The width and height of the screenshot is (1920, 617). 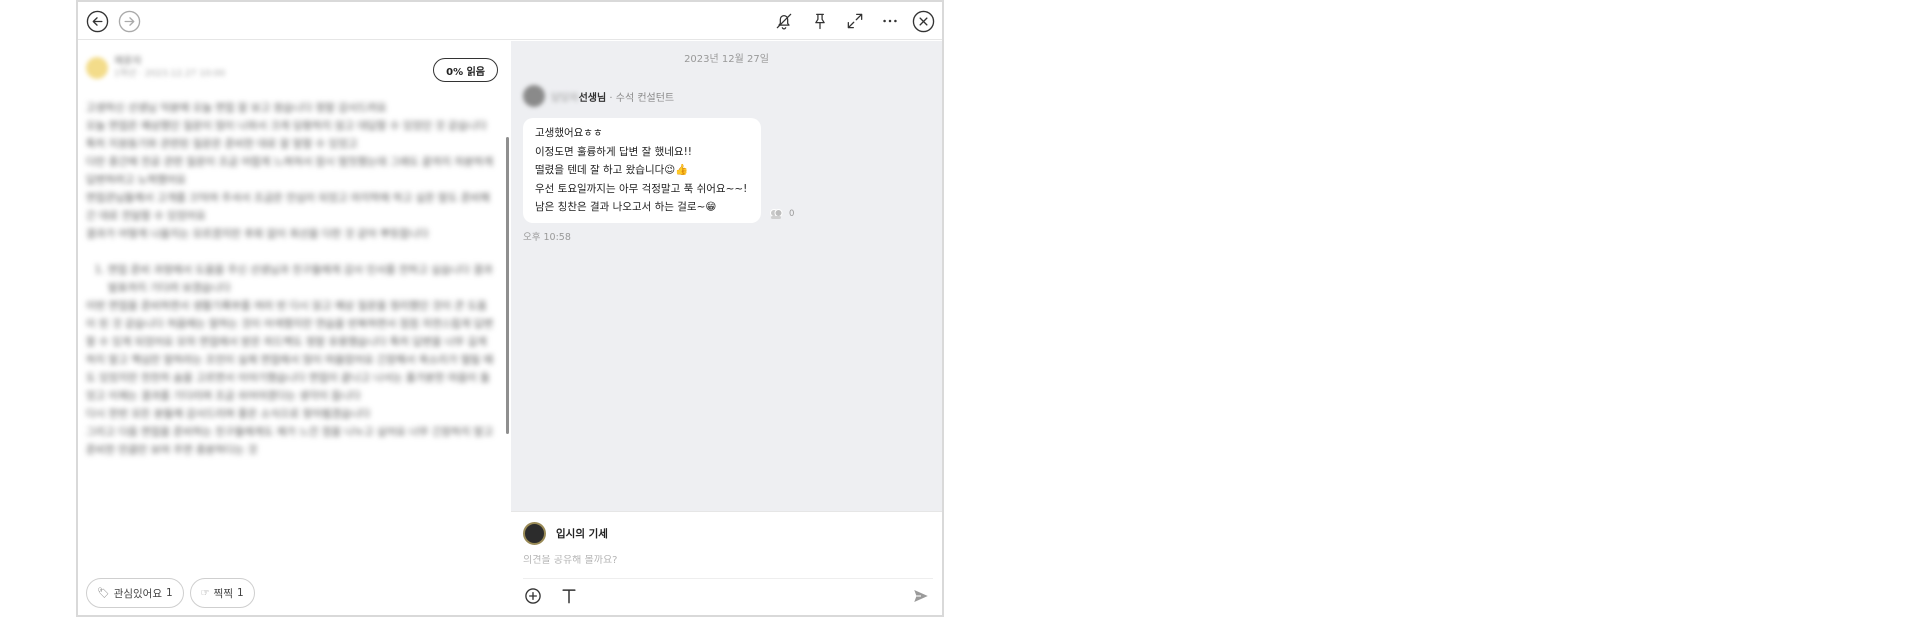 I want to click on arrow-right-circle-icon, so click(x=129, y=21).